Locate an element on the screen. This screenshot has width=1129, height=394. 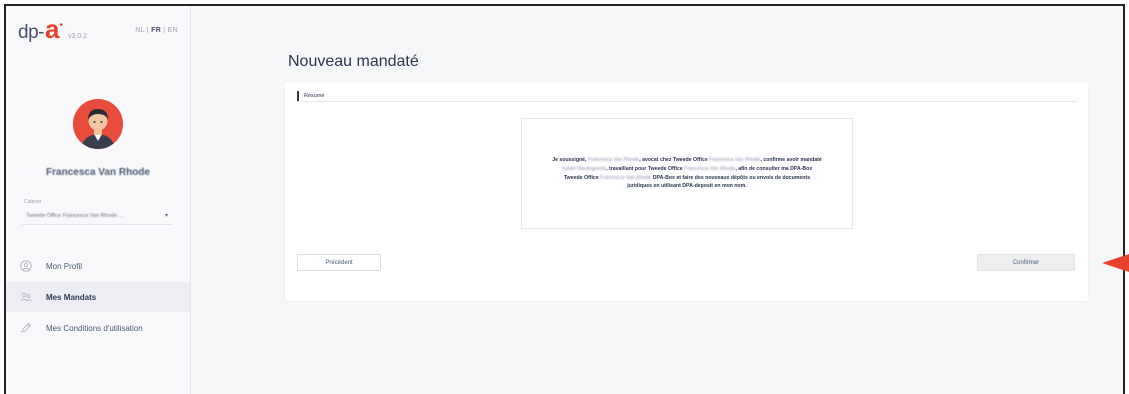
sidebar-item-terms: Mes Conditions d'utilisation is located at coordinates (98, 328).